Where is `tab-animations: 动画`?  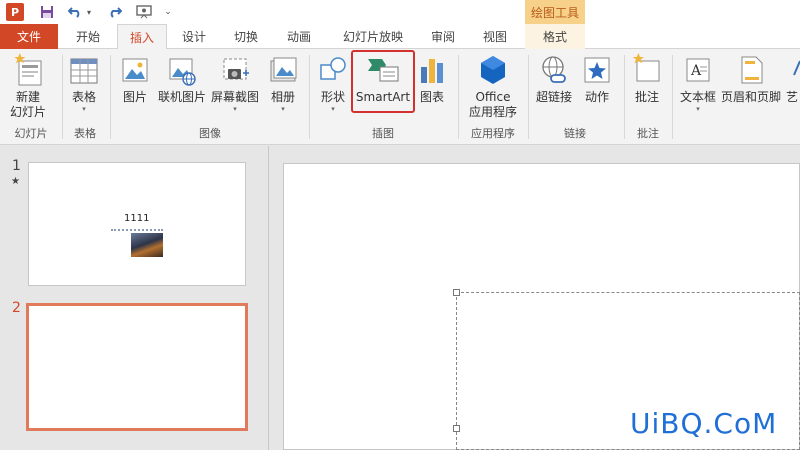
tab-animations: 动画 is located at coordinates (299, 36).